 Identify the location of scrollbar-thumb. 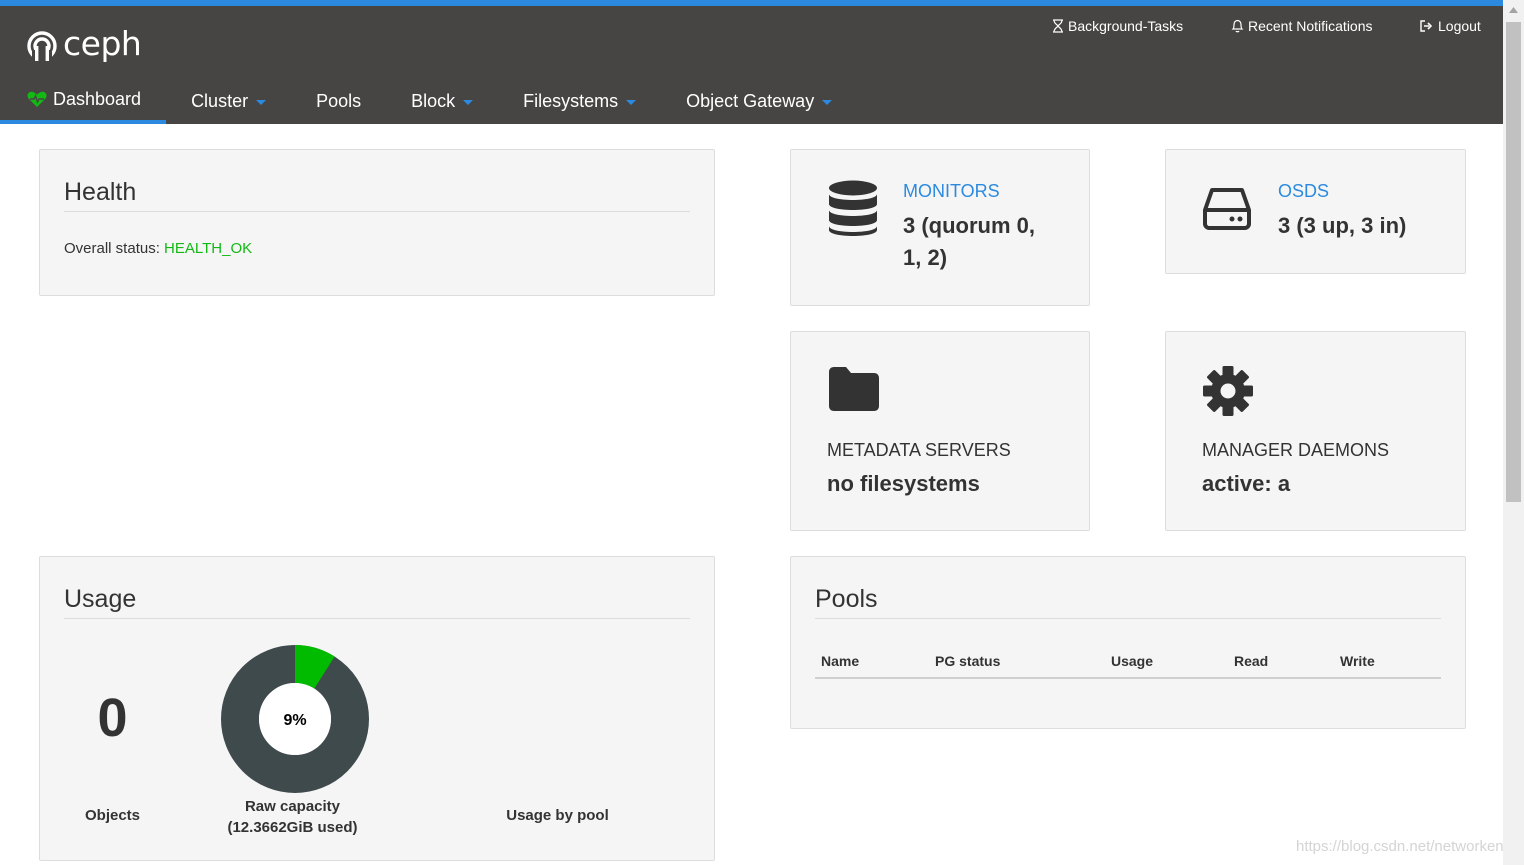
(1513, 262).